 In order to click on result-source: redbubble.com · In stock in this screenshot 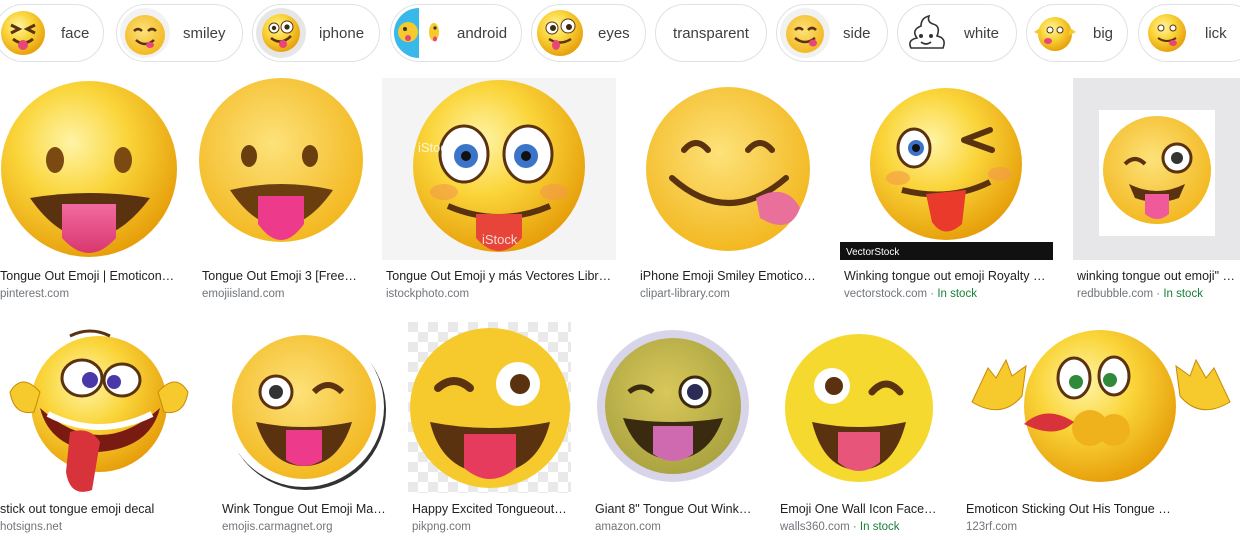, I will do `click(1138, 294)`.